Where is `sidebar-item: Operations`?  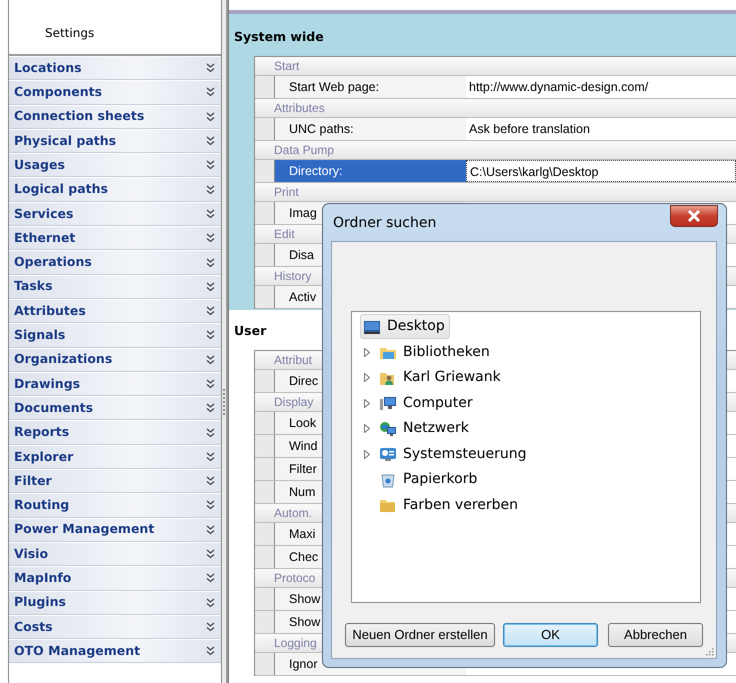 sidebar-item: Operations is located at coordinates (115, 262).